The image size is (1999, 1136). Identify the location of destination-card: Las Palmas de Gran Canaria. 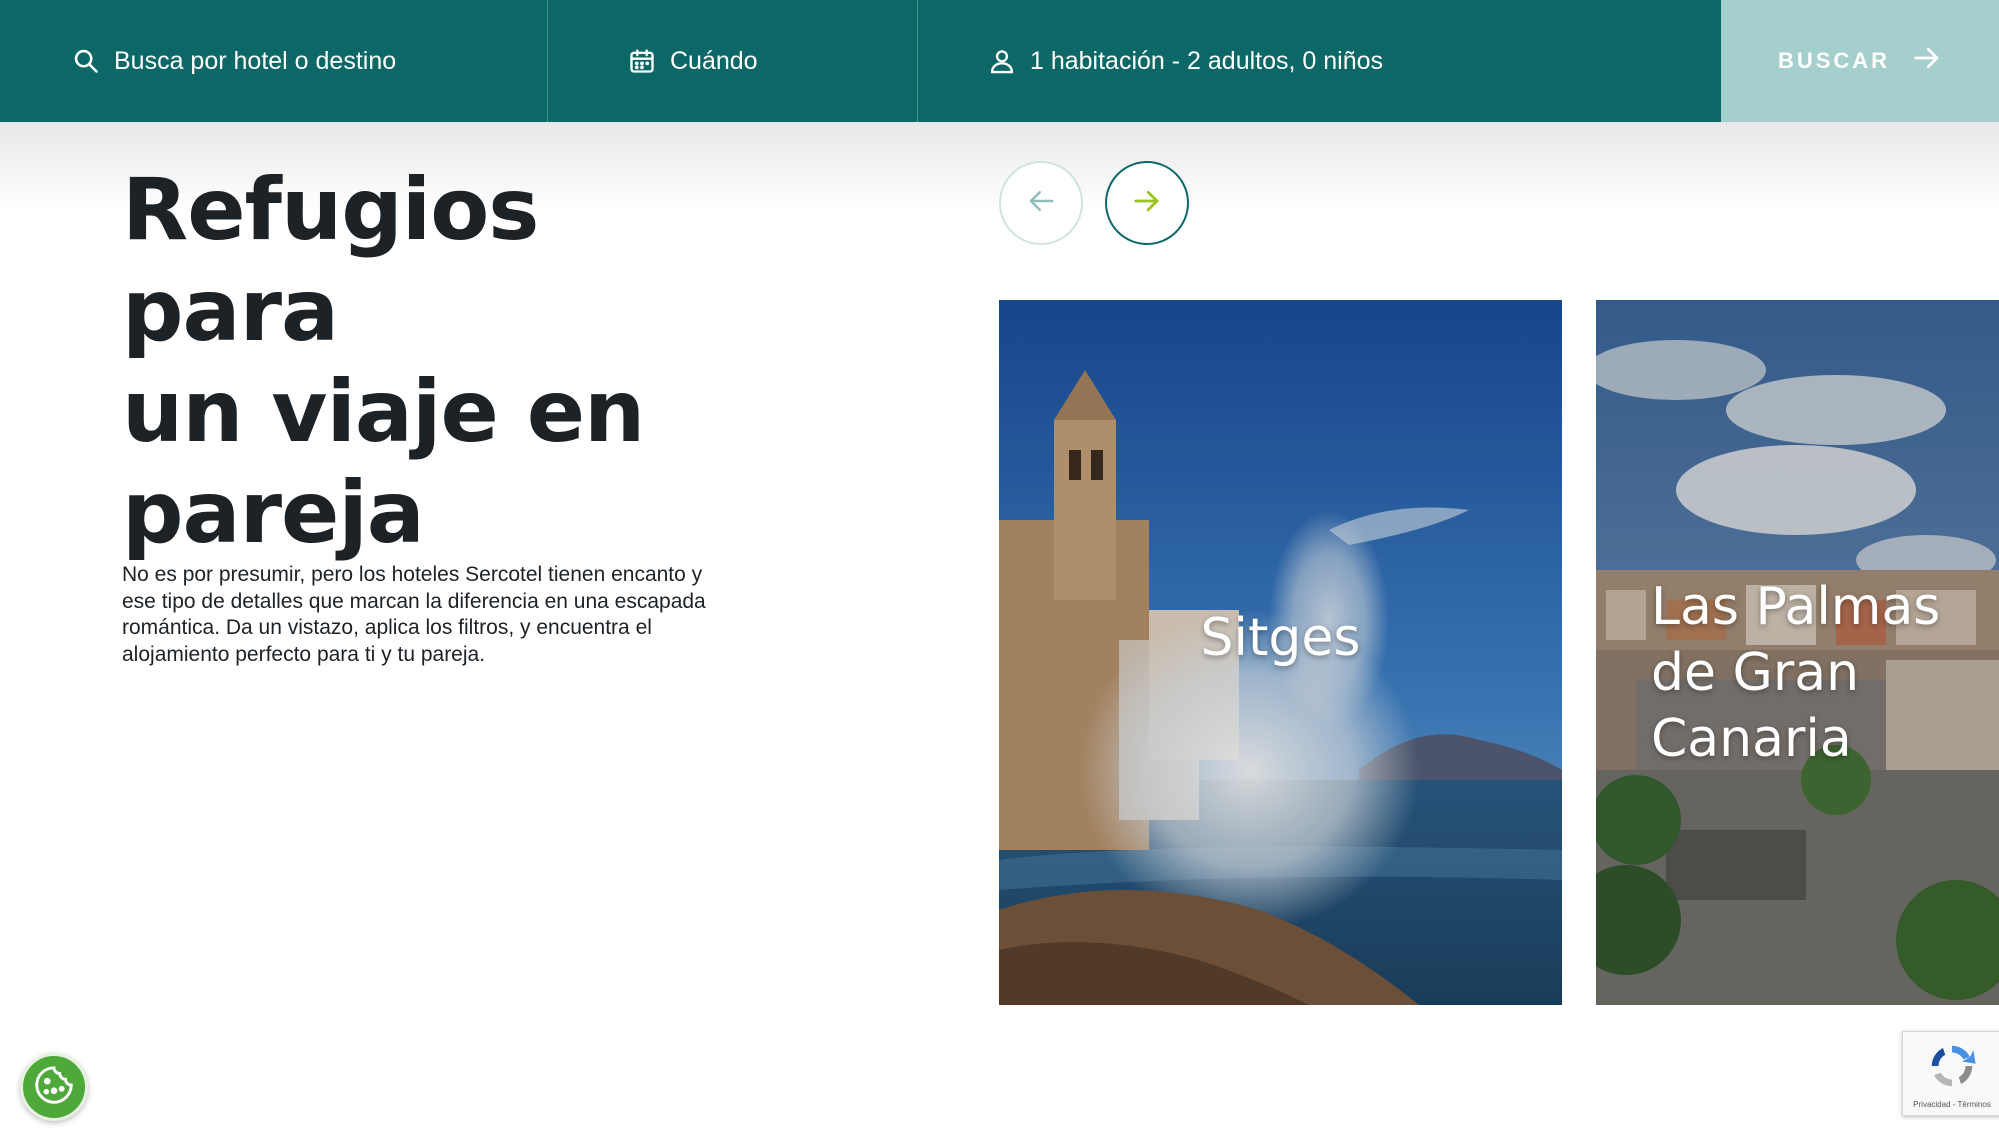
(1797, 652).